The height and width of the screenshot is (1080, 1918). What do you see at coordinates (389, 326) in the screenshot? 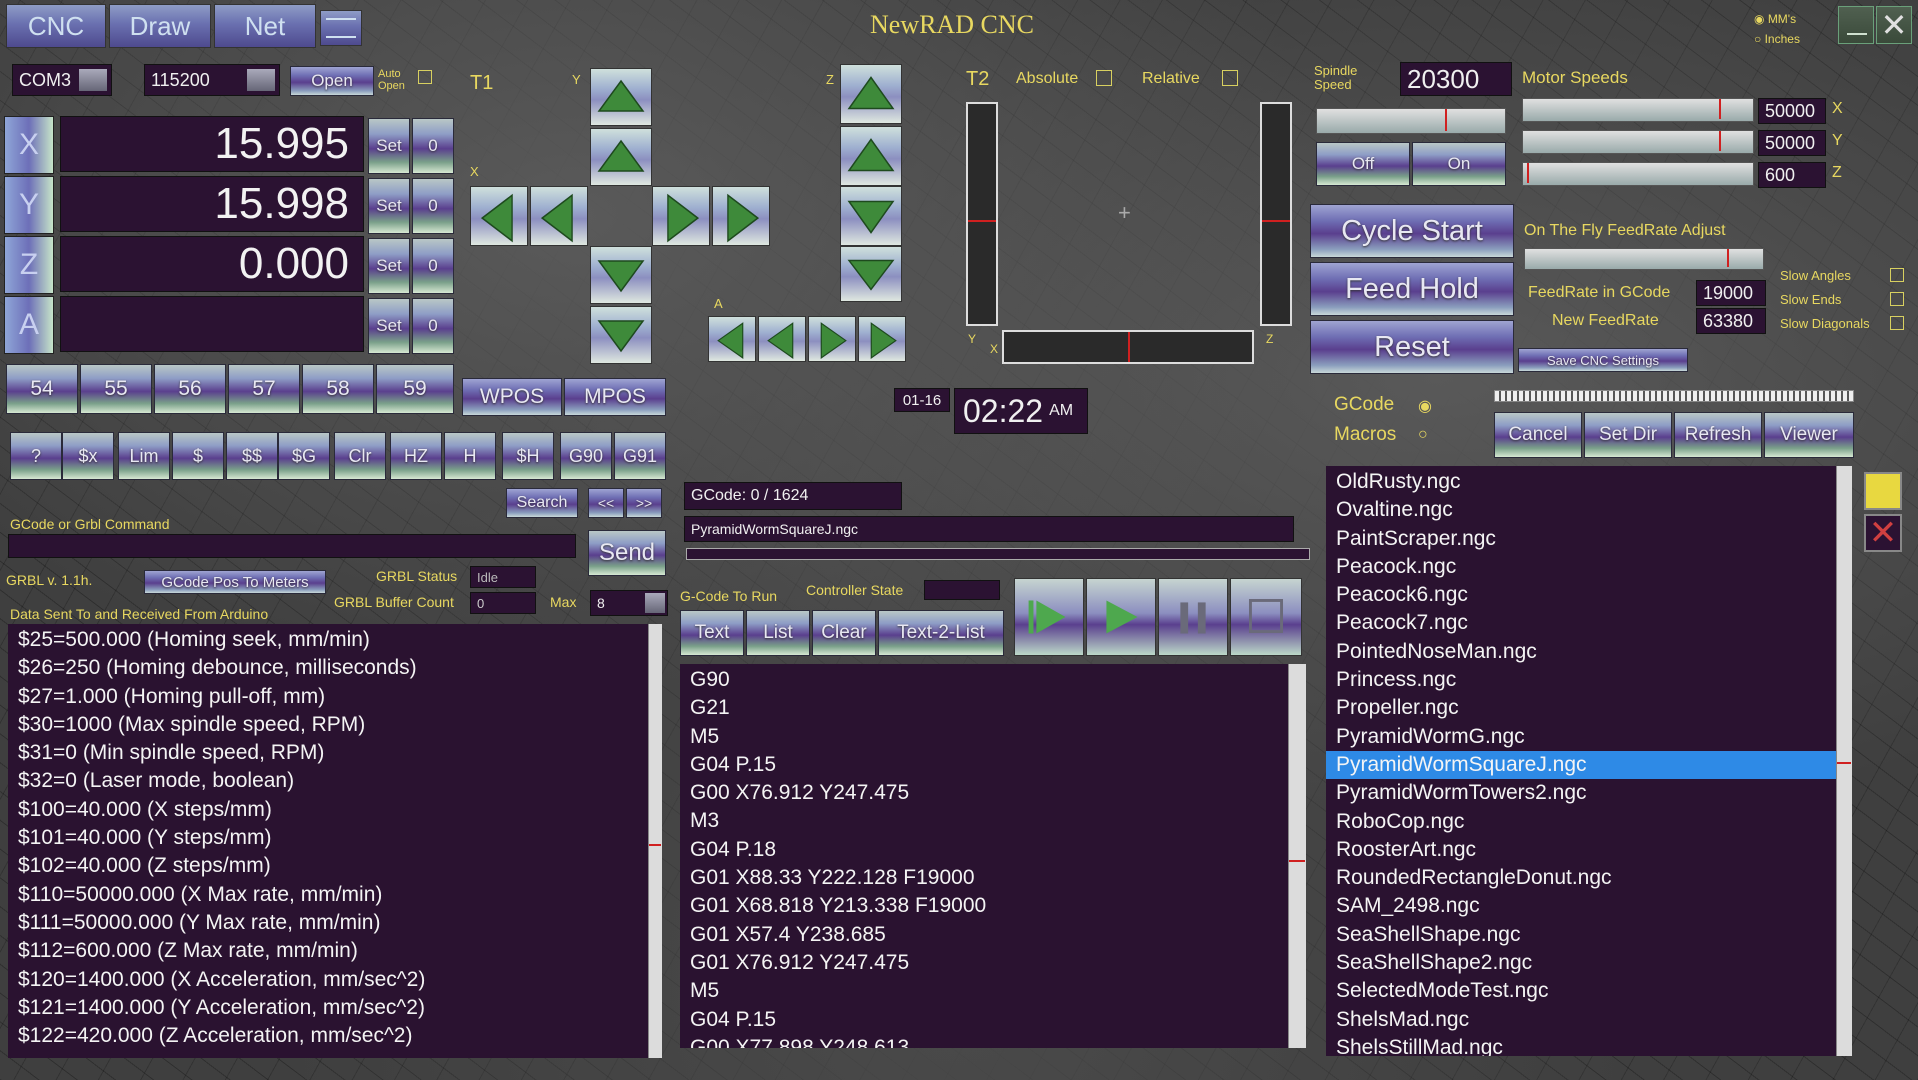
I see `set-a-button: Set` at bounding box center [389, 326].